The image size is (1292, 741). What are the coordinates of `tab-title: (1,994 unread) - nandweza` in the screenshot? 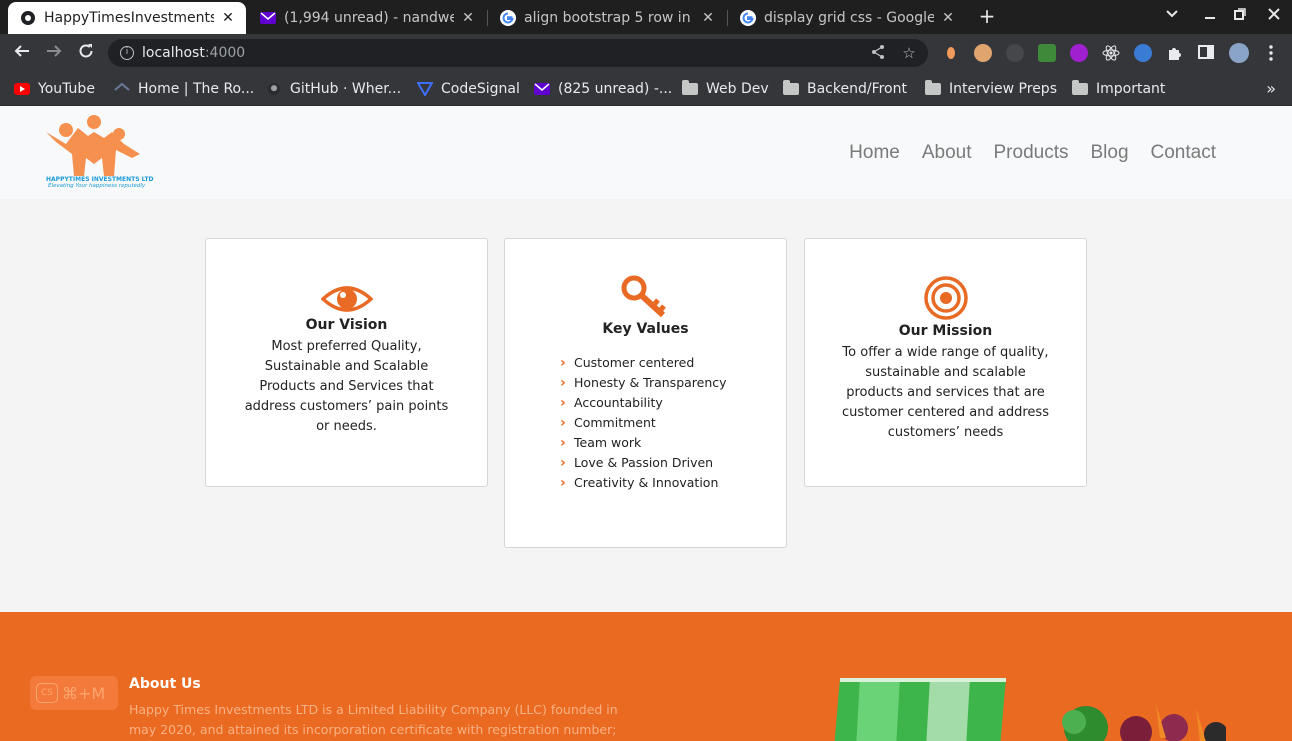 It's located at (369, 18).